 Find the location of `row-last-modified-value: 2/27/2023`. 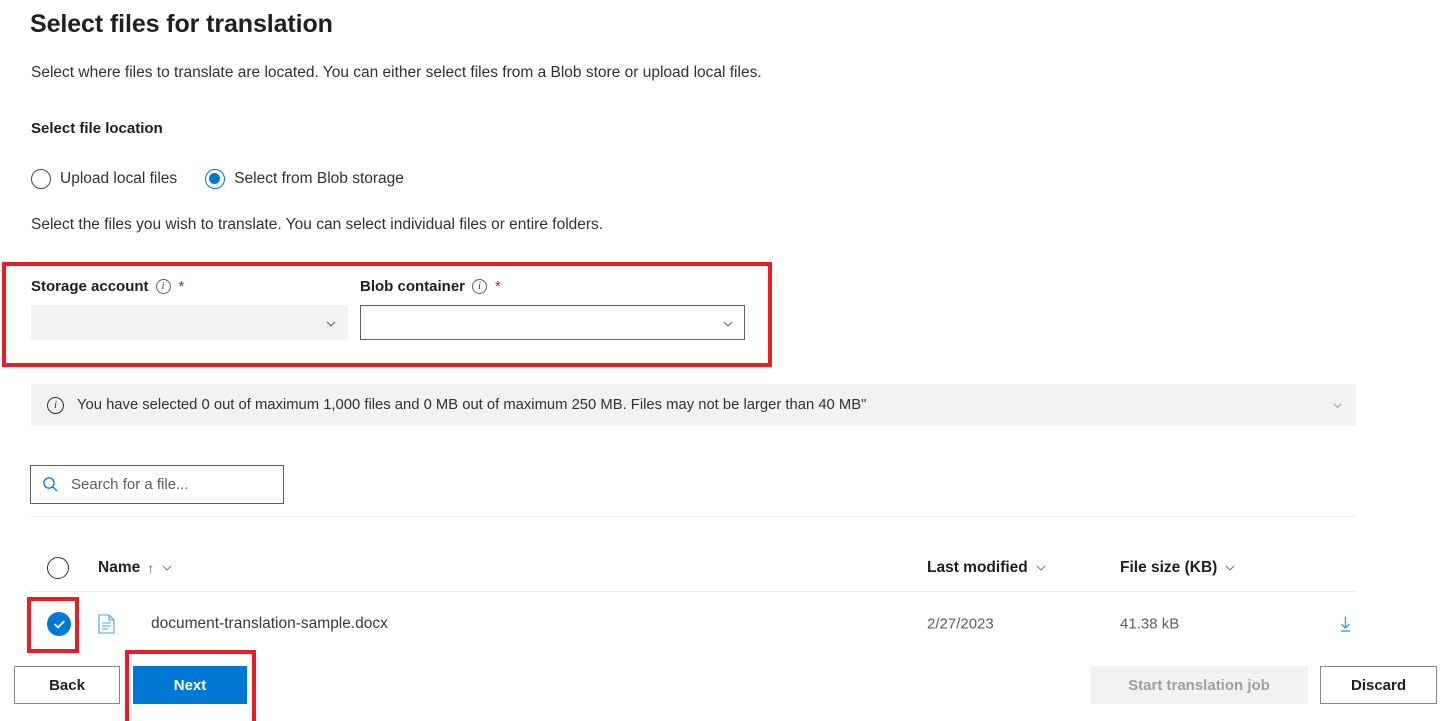

row-last-modified-value: 2/27/2023 is located at coordinates (960, 624).